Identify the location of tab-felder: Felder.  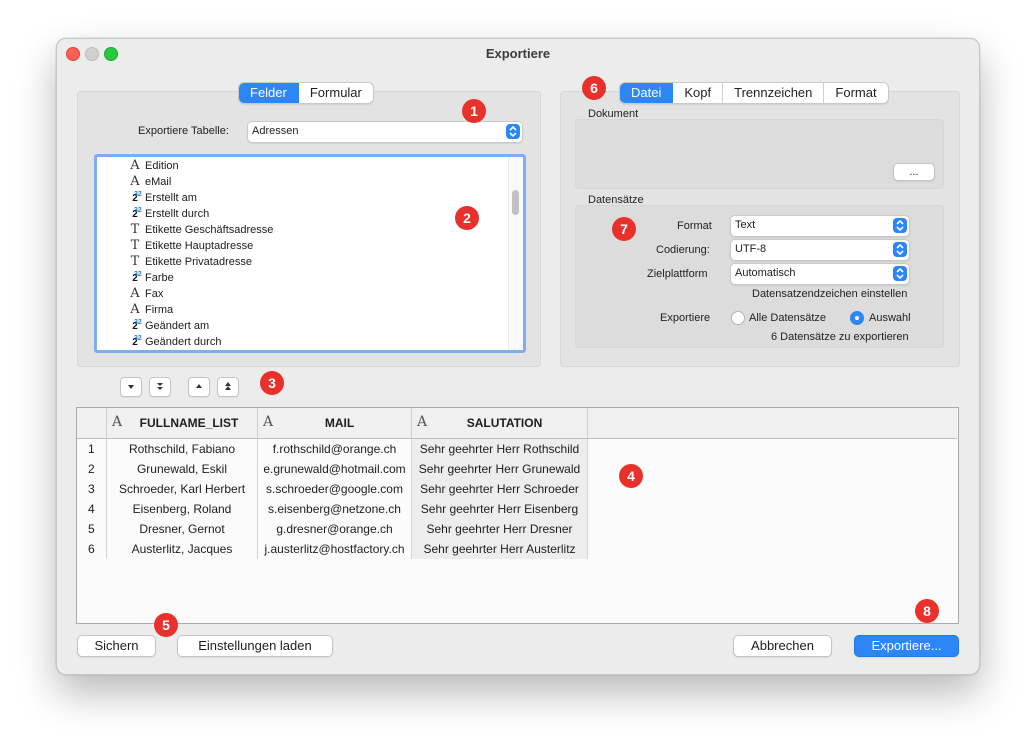
(269, 93).